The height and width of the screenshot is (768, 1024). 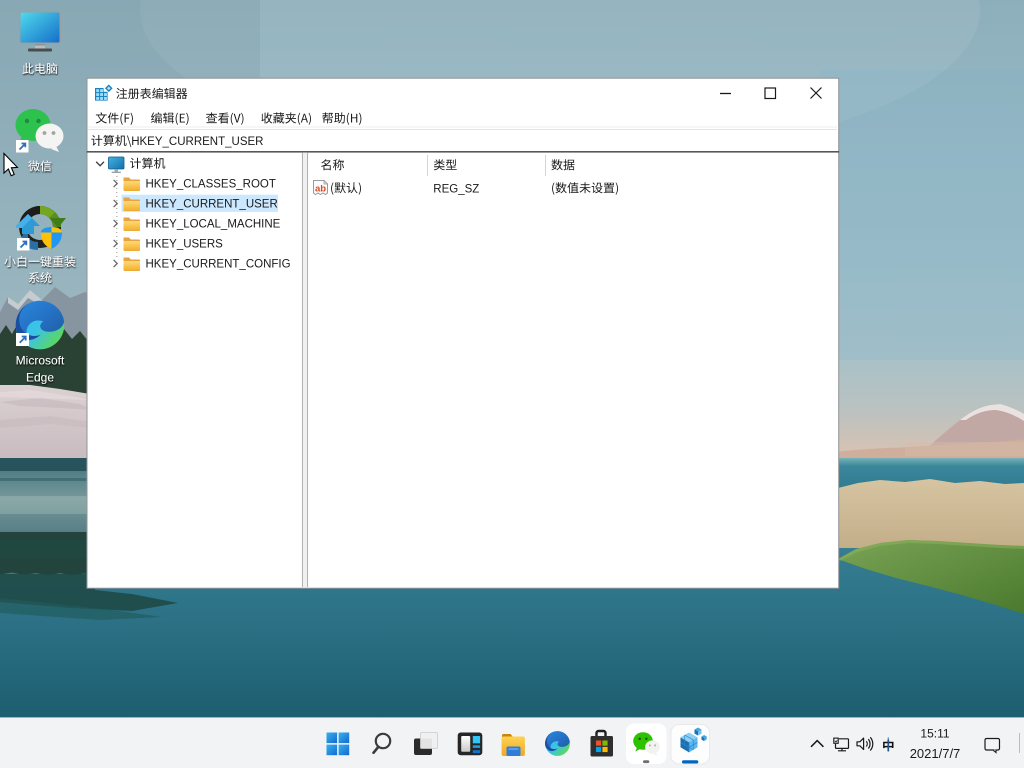 What do you see at coordinates (320, 189) in the screenshot?
I see `svg-text: ab` at bounding box center [320, 189].